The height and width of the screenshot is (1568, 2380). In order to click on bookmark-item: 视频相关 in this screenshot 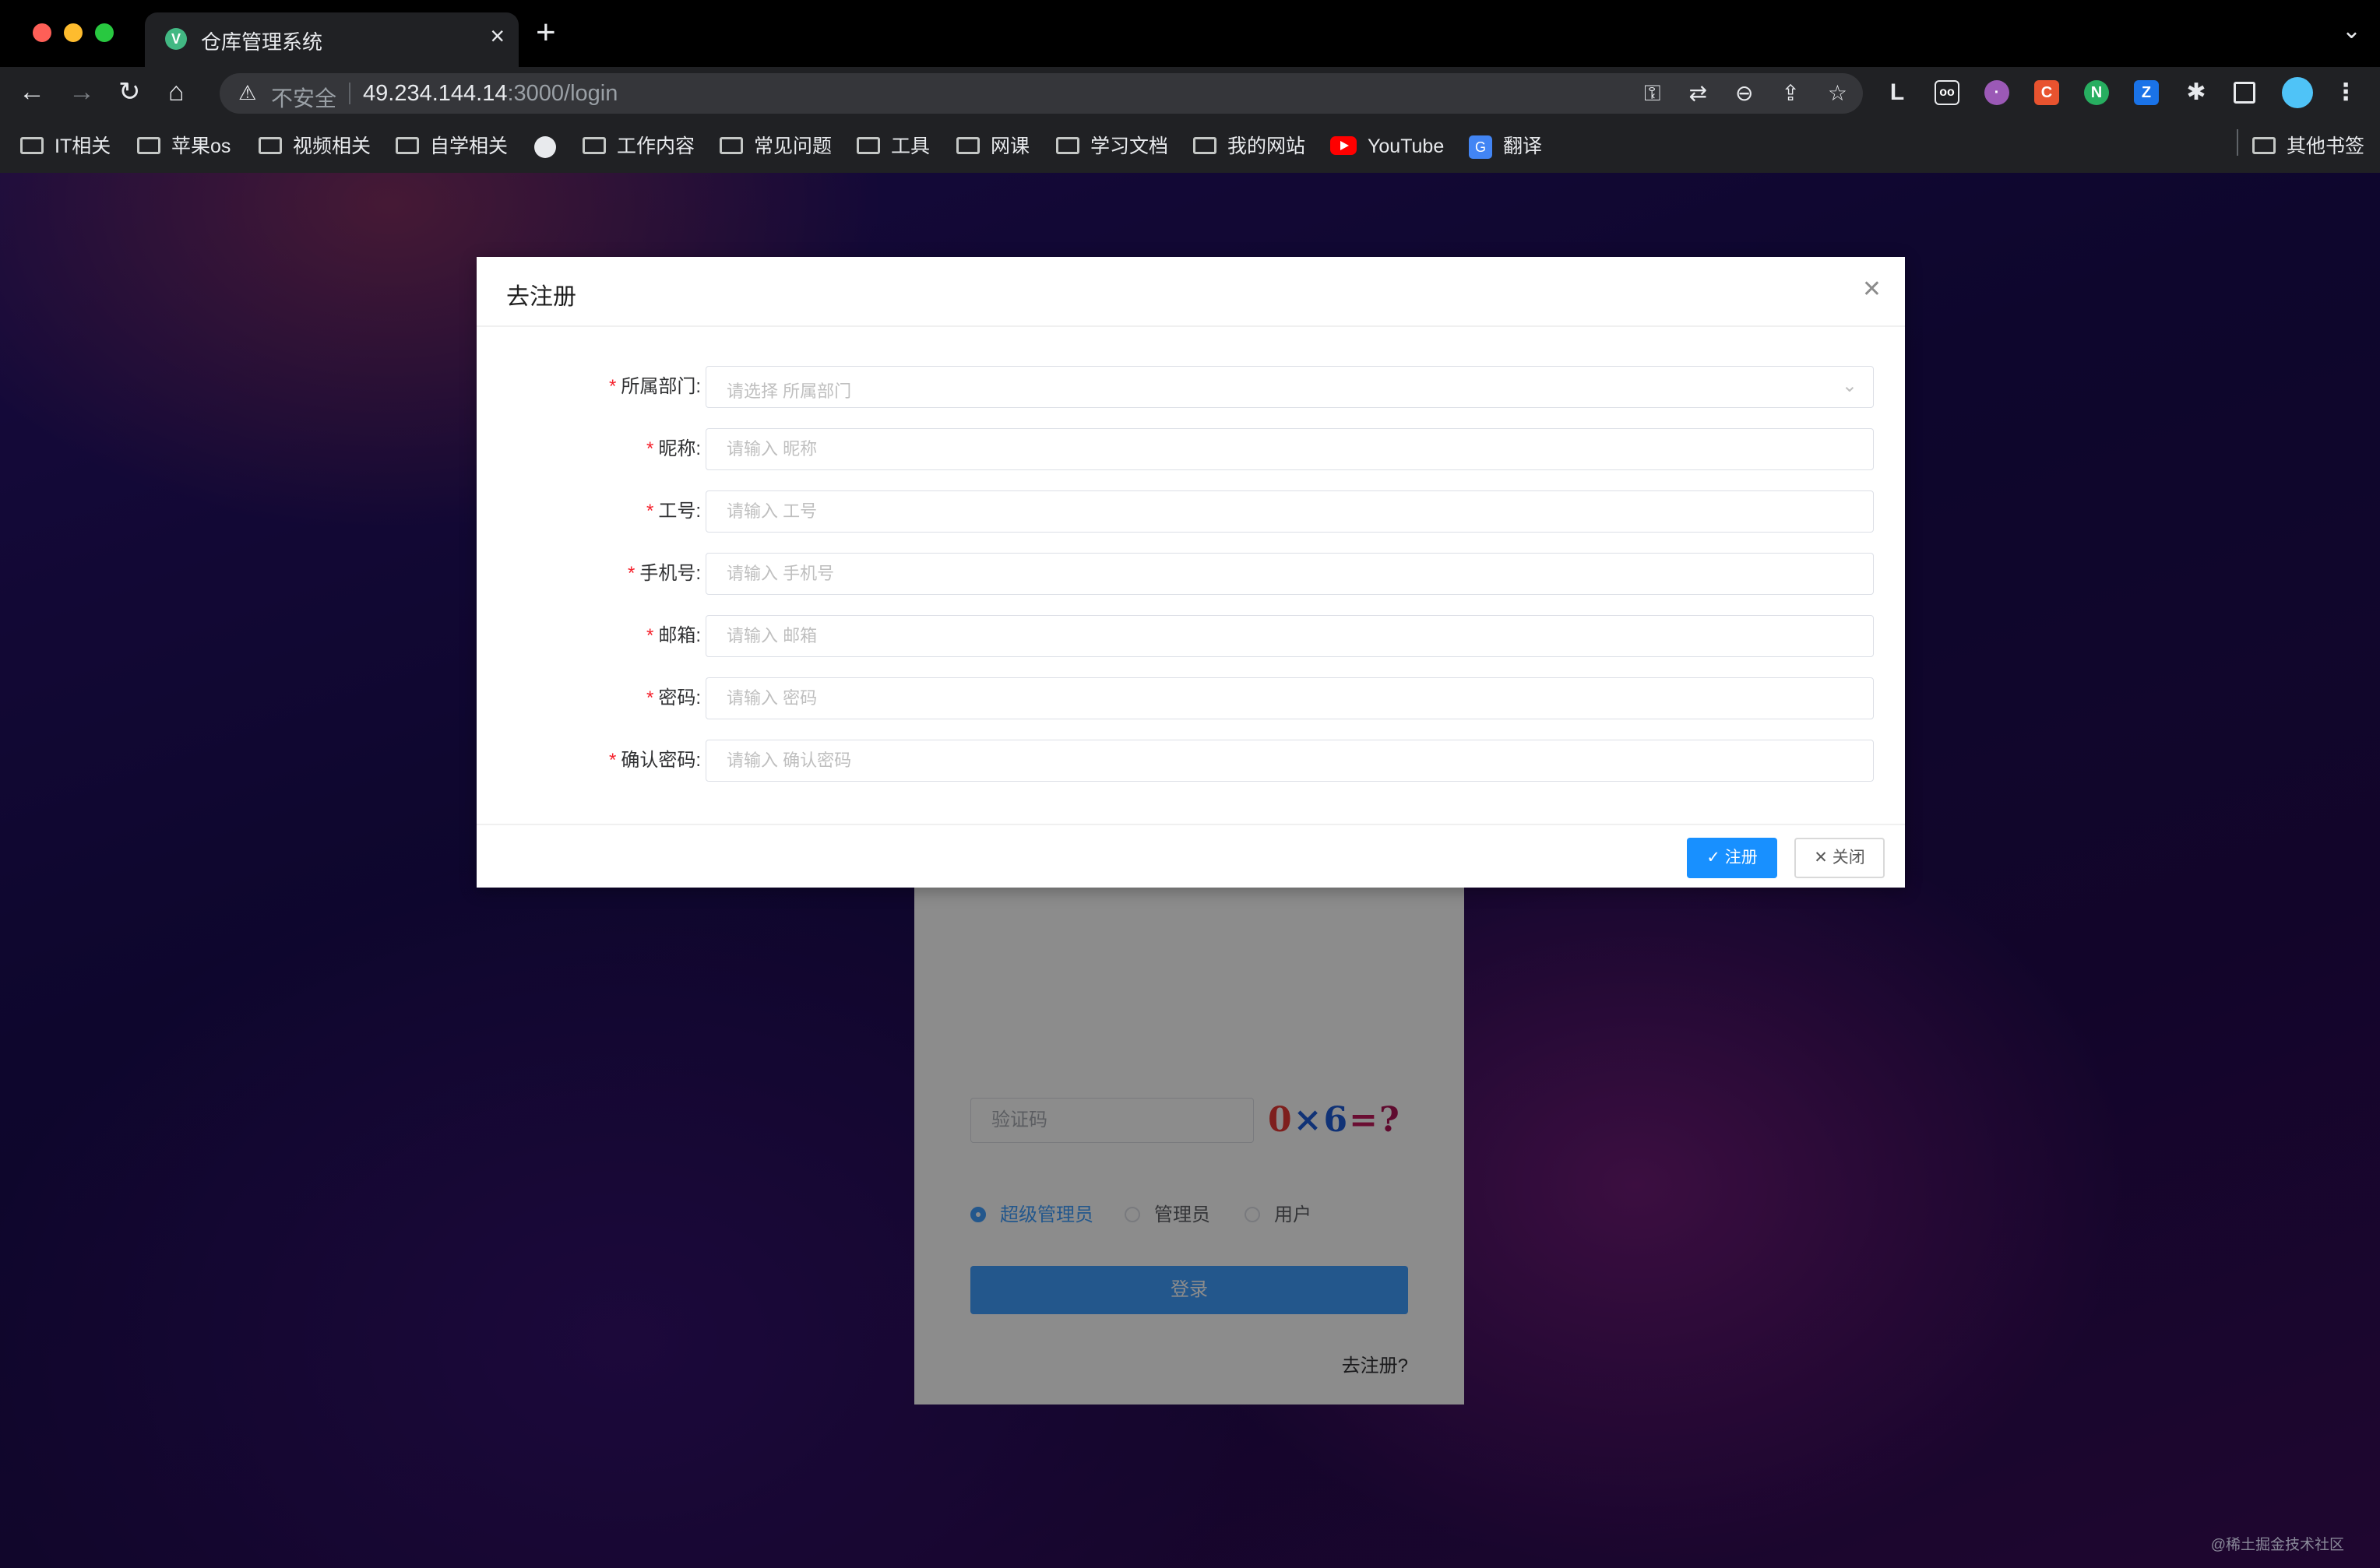, I will do `click(315, 146)`.